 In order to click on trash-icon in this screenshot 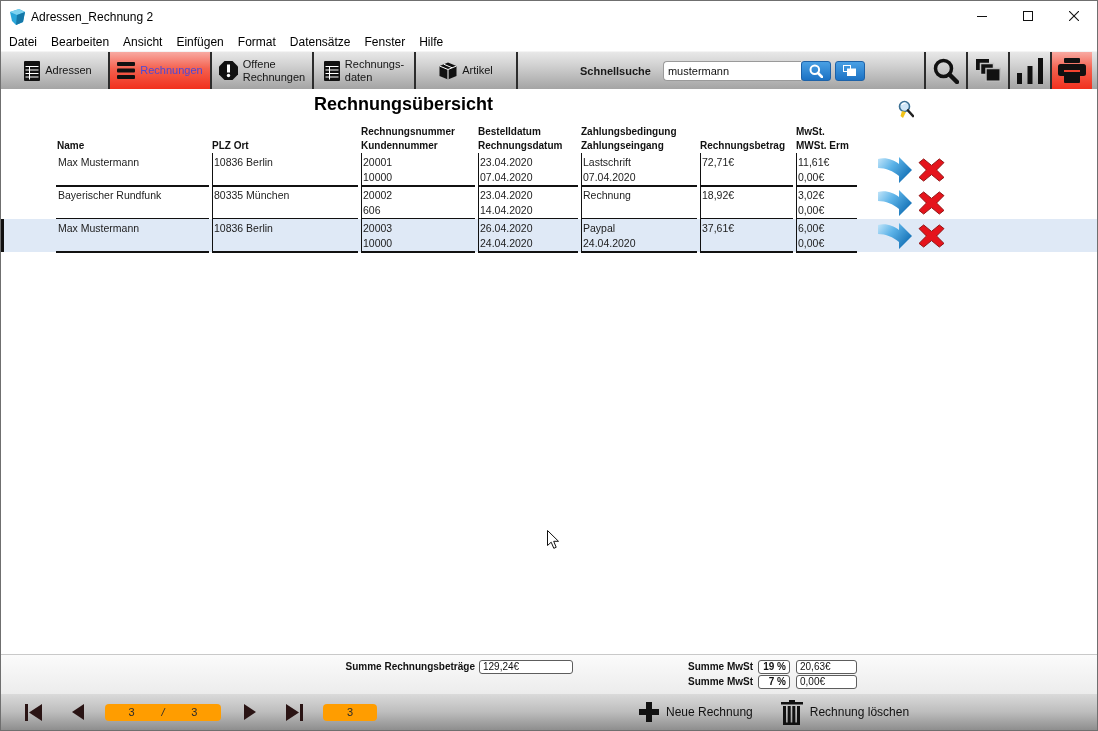, I will do `click(791, 712)`.